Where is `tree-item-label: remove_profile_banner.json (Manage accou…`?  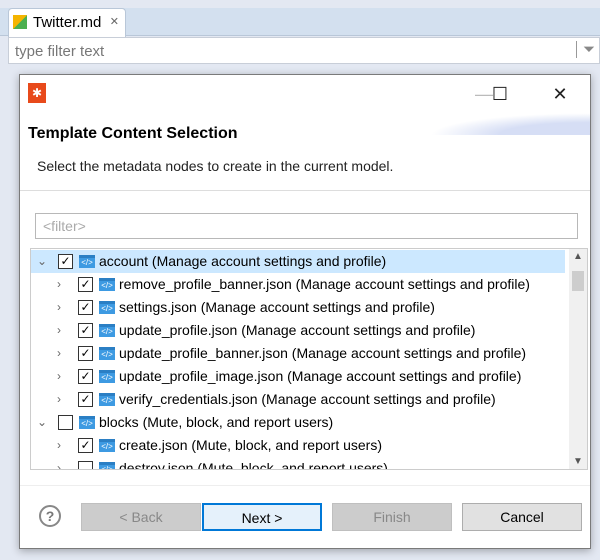 tree-item-label: remove_profile_banner.json (Manage accou… is located at coordinates (324, 284).